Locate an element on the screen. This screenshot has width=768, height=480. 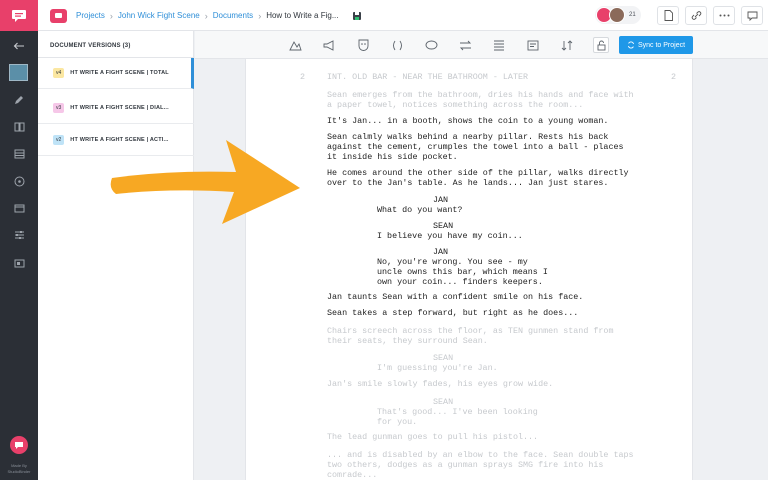
film-reel-icon is located at coordinates (19, 181).